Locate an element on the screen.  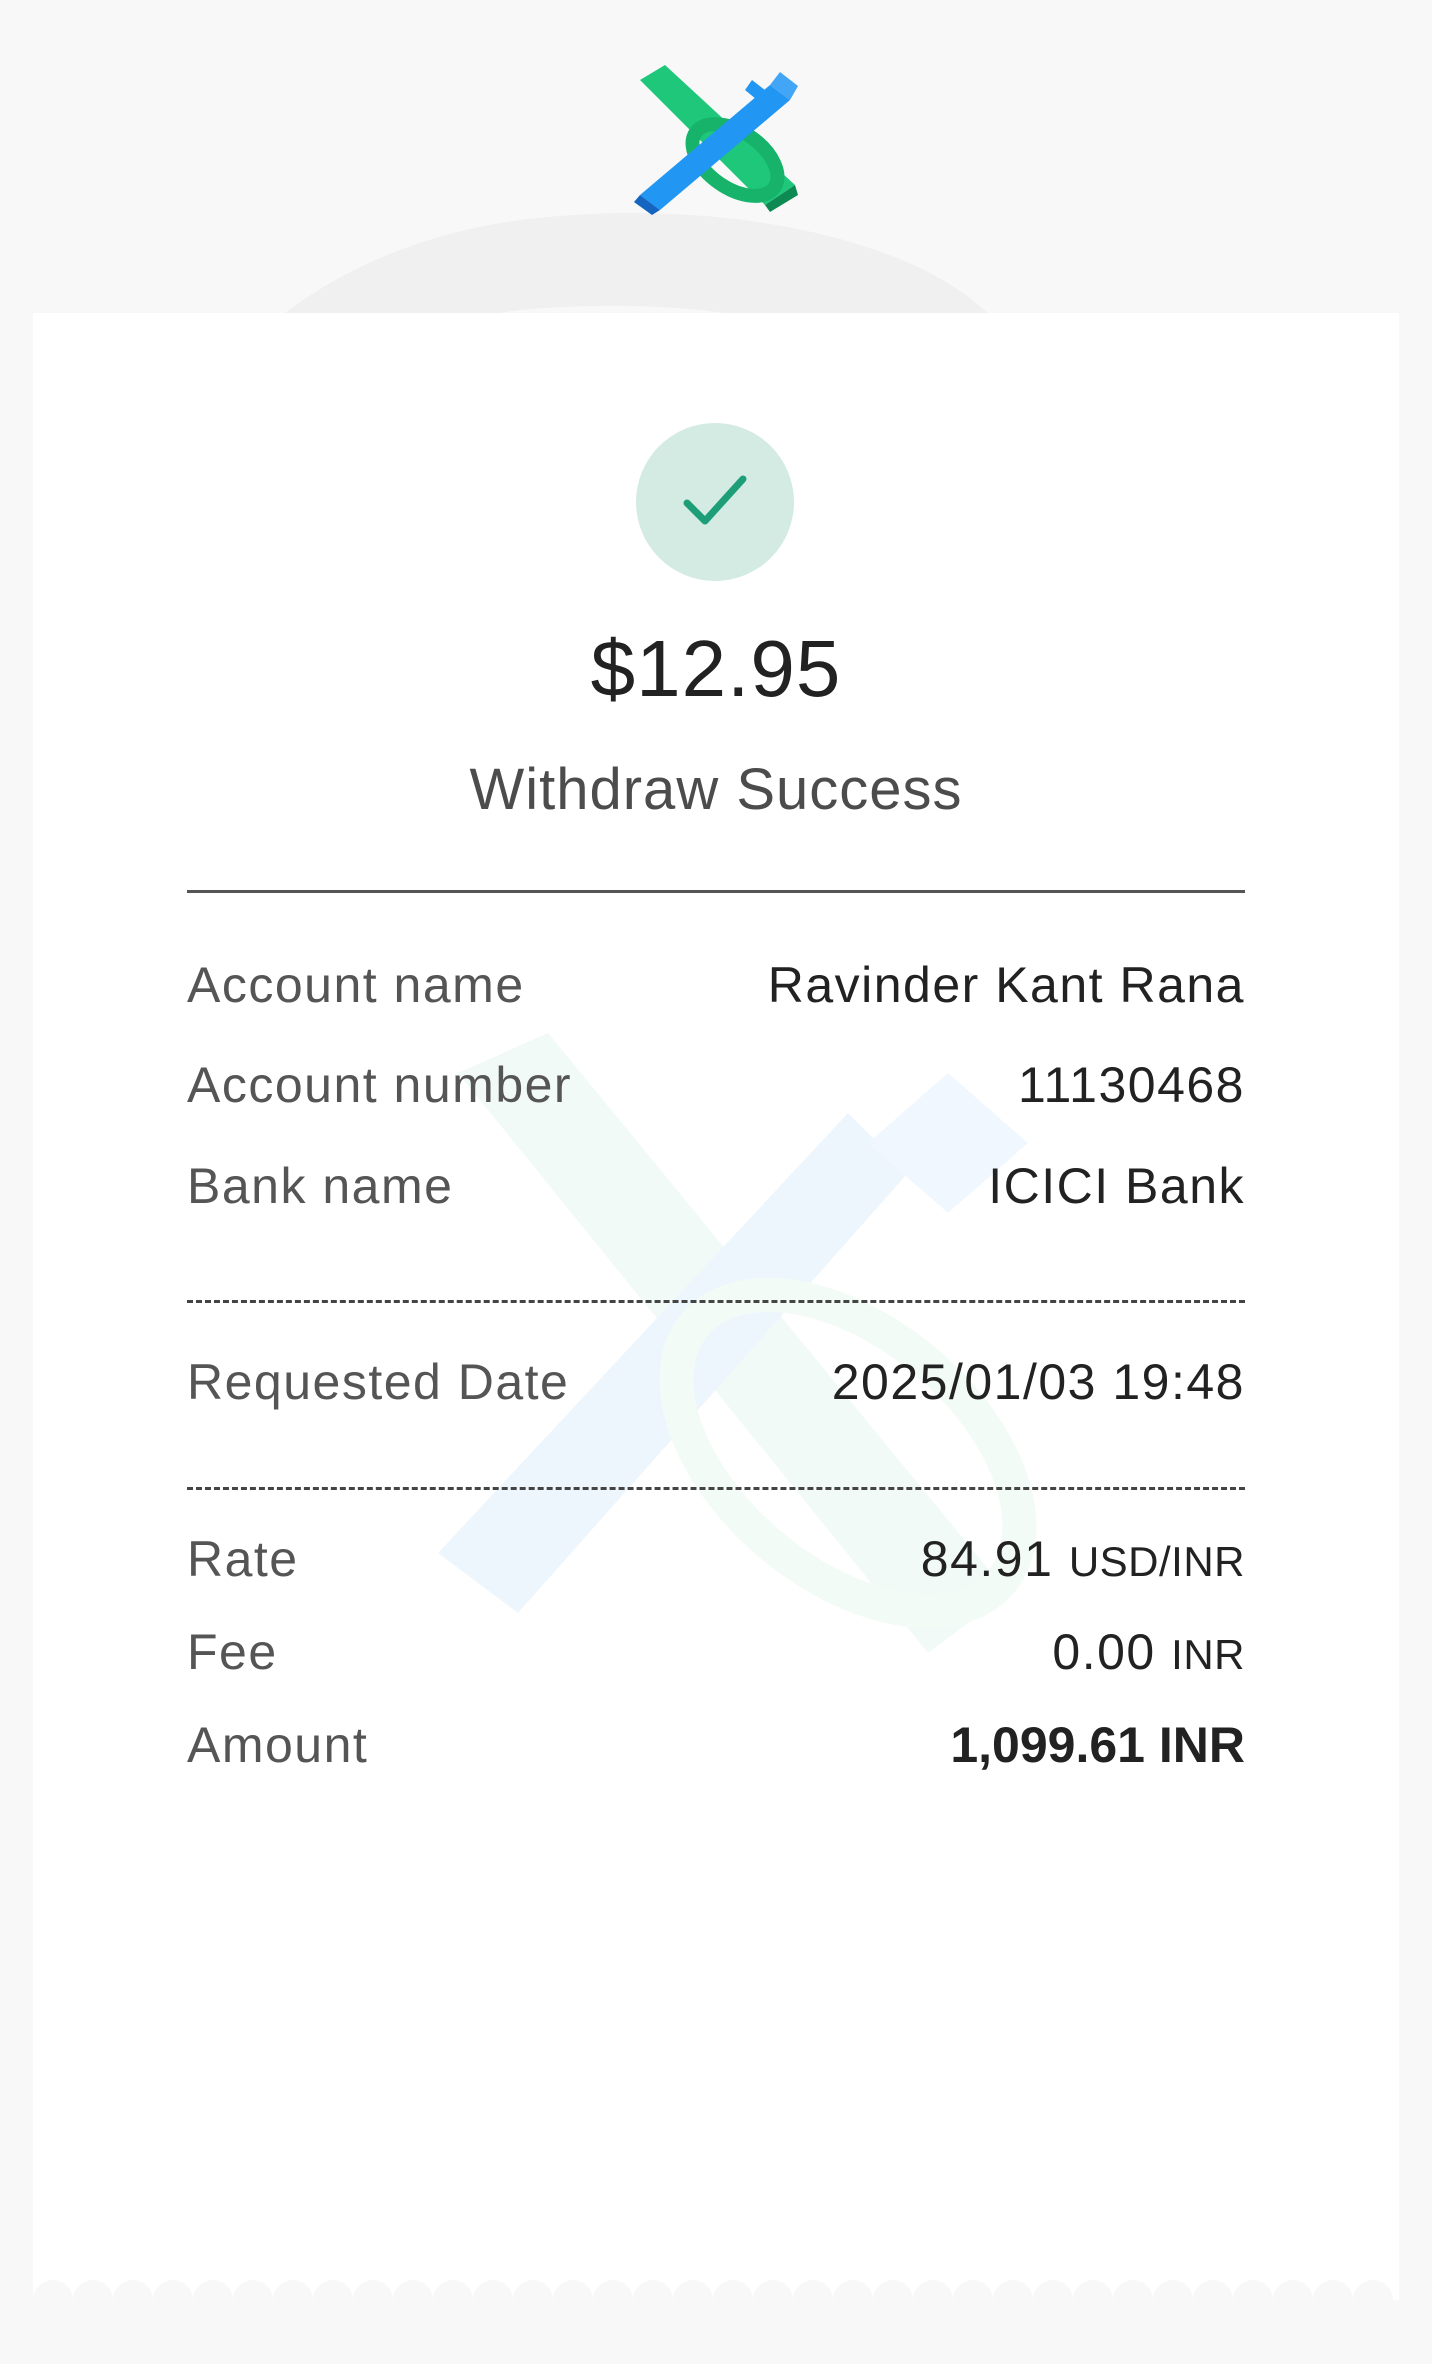
check-icon is located at coordinates (715, 500).